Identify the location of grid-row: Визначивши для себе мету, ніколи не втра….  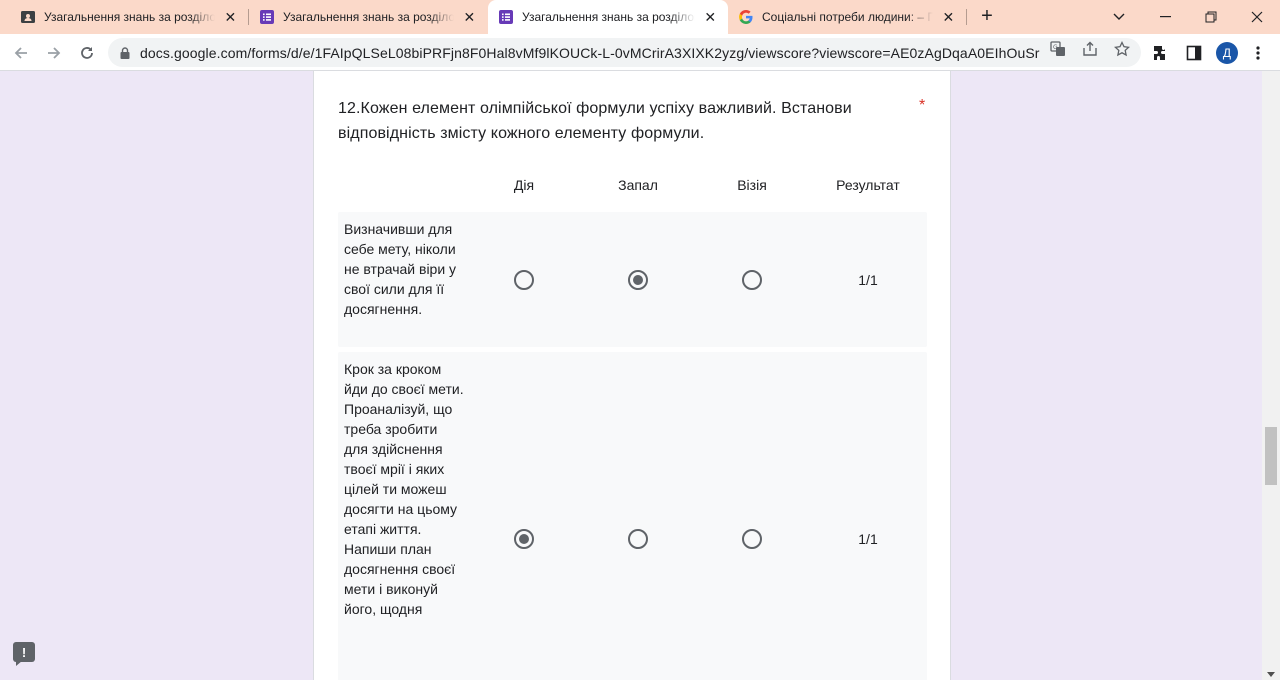
(632, 279).